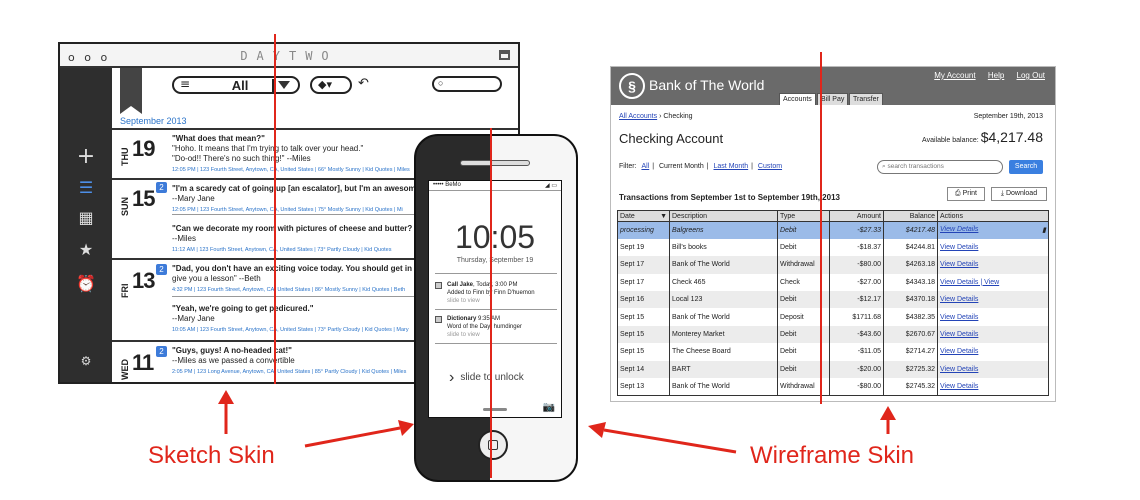 This screenshot has height=500, width=1140. Describe the element at coordinates (557, 422) in the screenshot. I see `annotation-arrows` at that location.